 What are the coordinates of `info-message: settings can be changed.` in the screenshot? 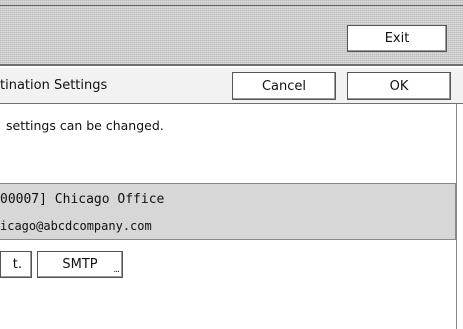 It's located at (85, 125).